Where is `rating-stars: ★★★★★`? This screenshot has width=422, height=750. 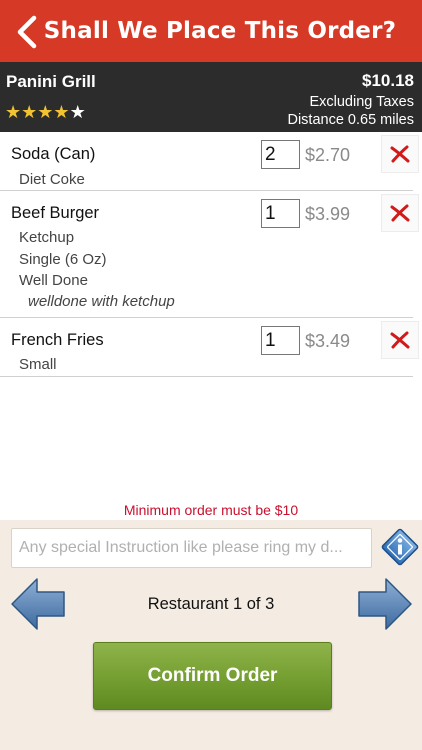
rating-stars: ★★★★★ is located at coordinates (45, 112).